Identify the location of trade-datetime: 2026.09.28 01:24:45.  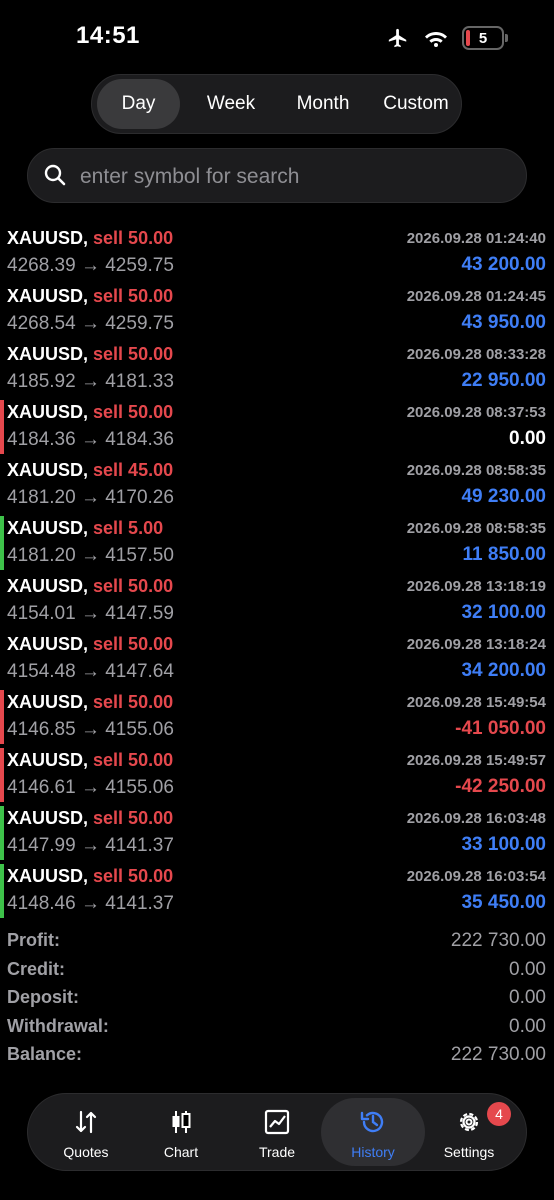
(476, 296).